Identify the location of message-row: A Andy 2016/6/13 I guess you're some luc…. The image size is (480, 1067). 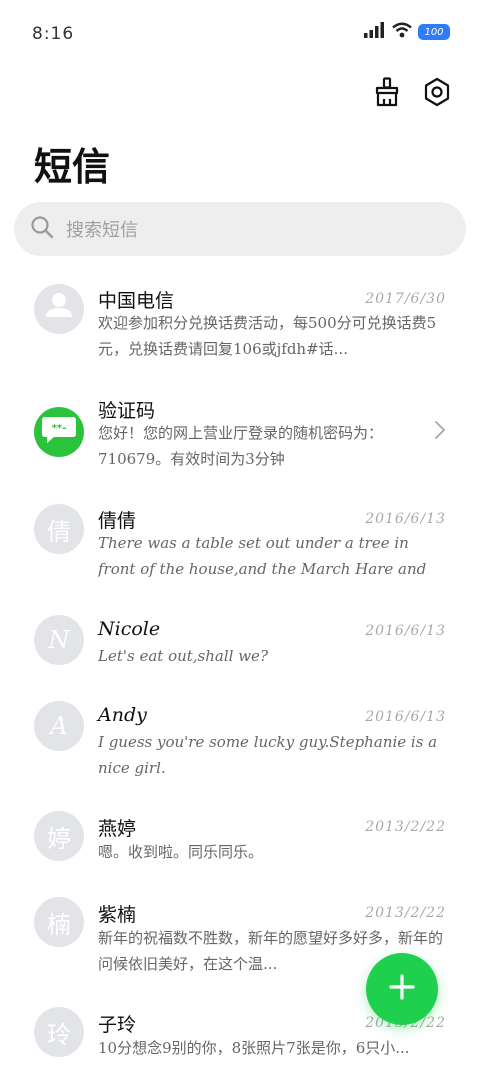
(240, 738).